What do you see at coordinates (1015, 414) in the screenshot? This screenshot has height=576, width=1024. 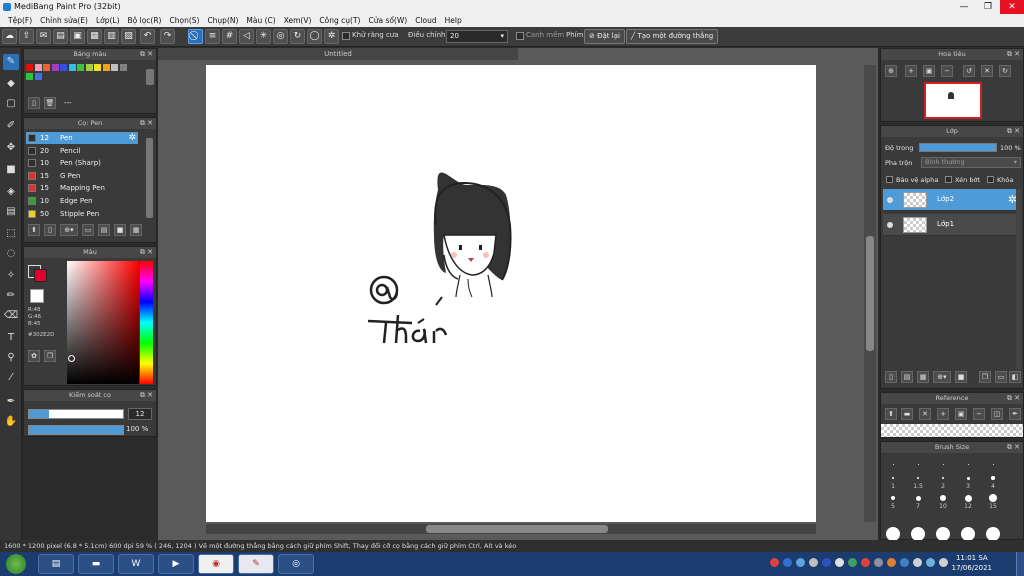 I see `reference-eyedropper-icon: ✒` at bounding box center [1015, 414].